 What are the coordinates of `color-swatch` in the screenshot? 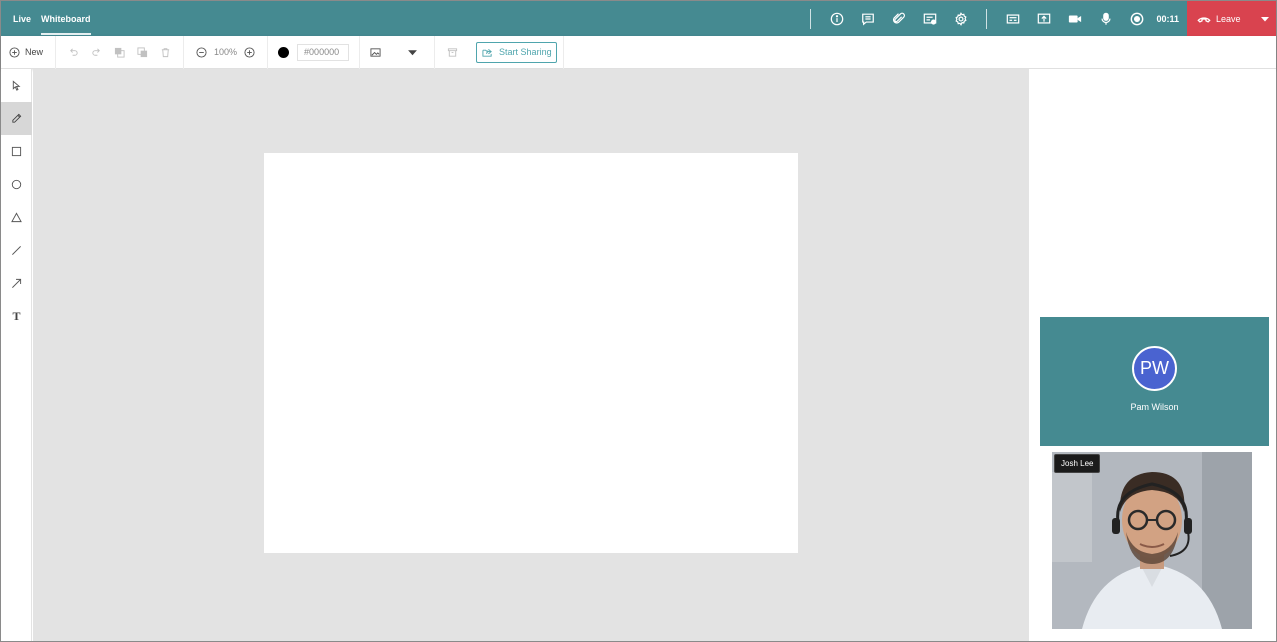 It's located at (284, 52).